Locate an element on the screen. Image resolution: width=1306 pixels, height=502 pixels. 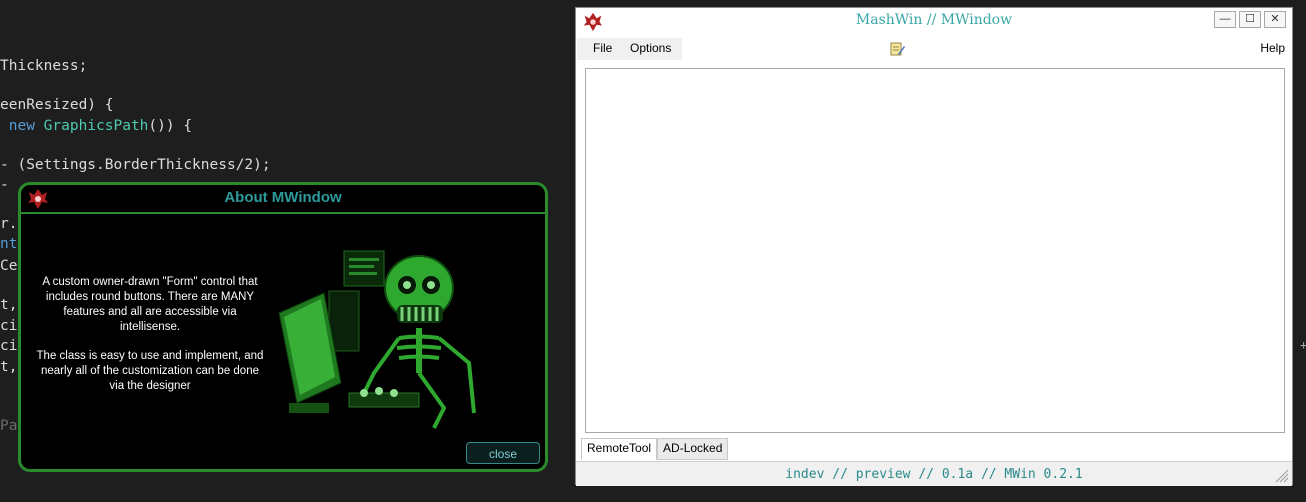
code-line: - (Settings.BorderThickness/2); is located at coordinates (135, 165).